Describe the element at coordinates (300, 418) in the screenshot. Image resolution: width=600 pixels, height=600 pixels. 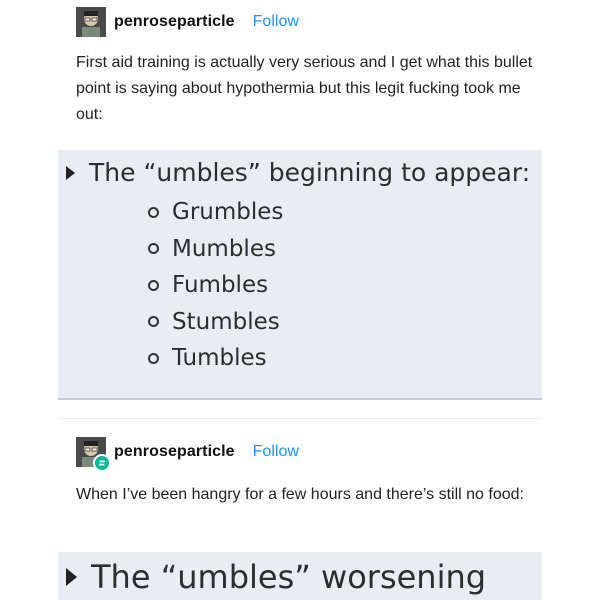
I see `post-divider` at that location.